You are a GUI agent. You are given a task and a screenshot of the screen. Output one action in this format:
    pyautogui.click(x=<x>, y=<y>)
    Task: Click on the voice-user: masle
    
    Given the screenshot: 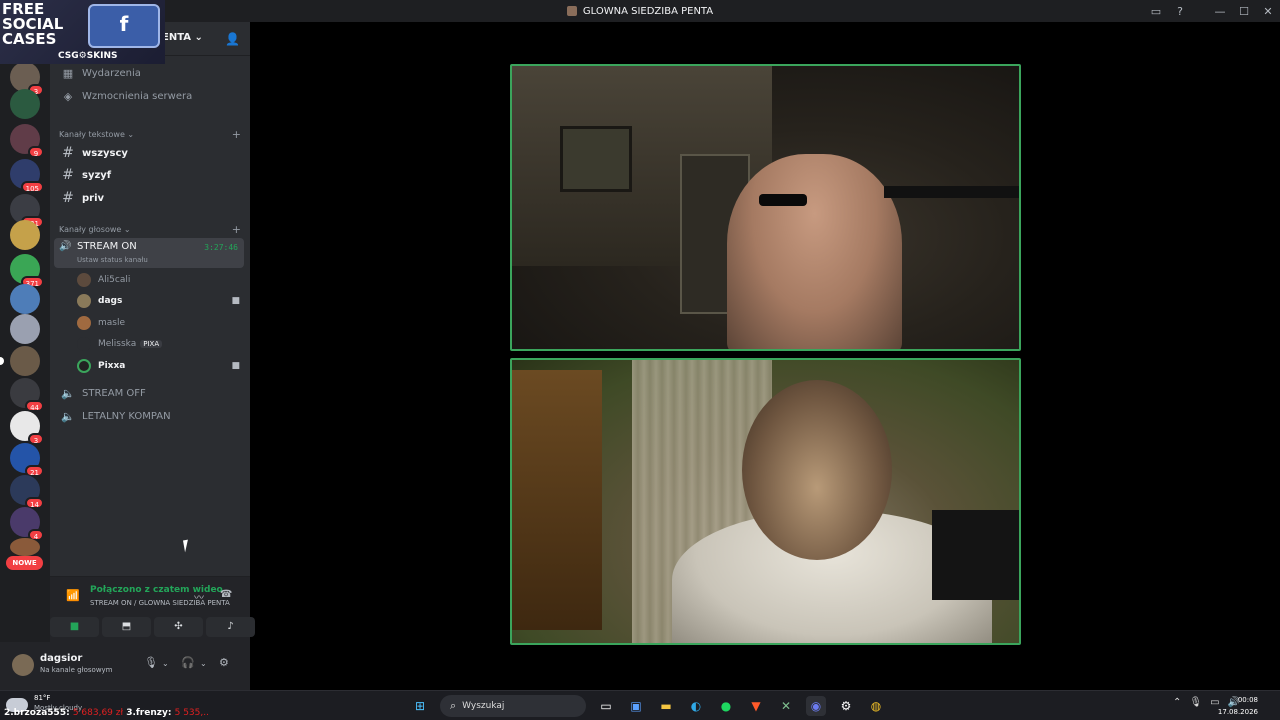 What is the action you would take?
    pyautogui.click(x=160, y=323)
    